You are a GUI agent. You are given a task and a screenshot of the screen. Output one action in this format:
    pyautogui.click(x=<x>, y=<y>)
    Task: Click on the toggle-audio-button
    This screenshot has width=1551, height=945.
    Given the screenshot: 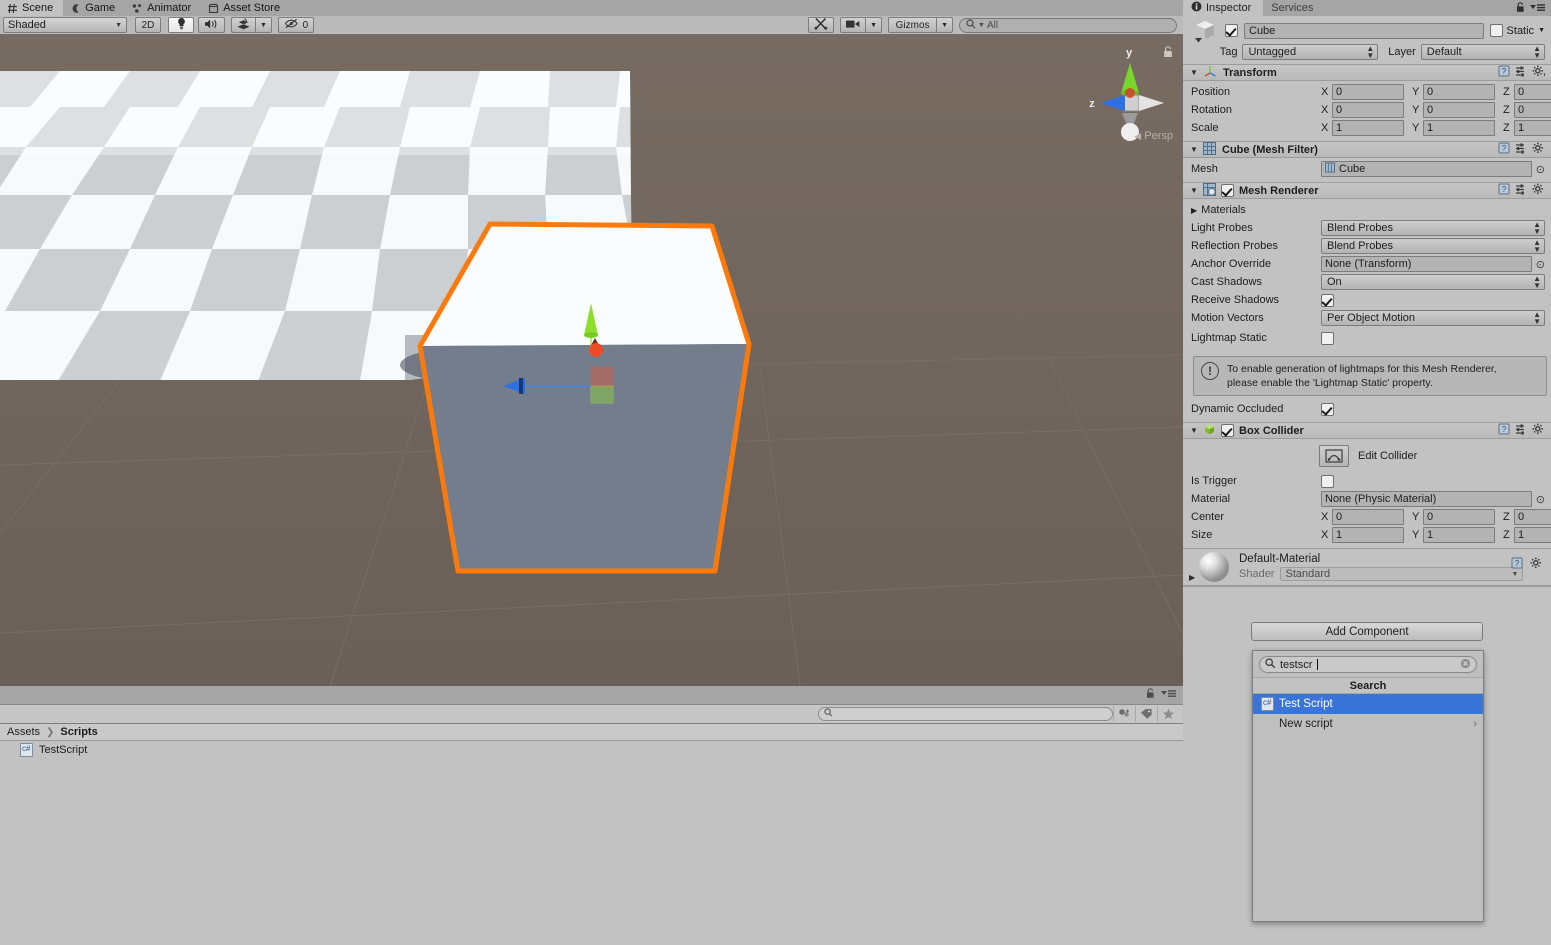 What is the action you would take?
    pyautogui.click(x=211, y=25)
    